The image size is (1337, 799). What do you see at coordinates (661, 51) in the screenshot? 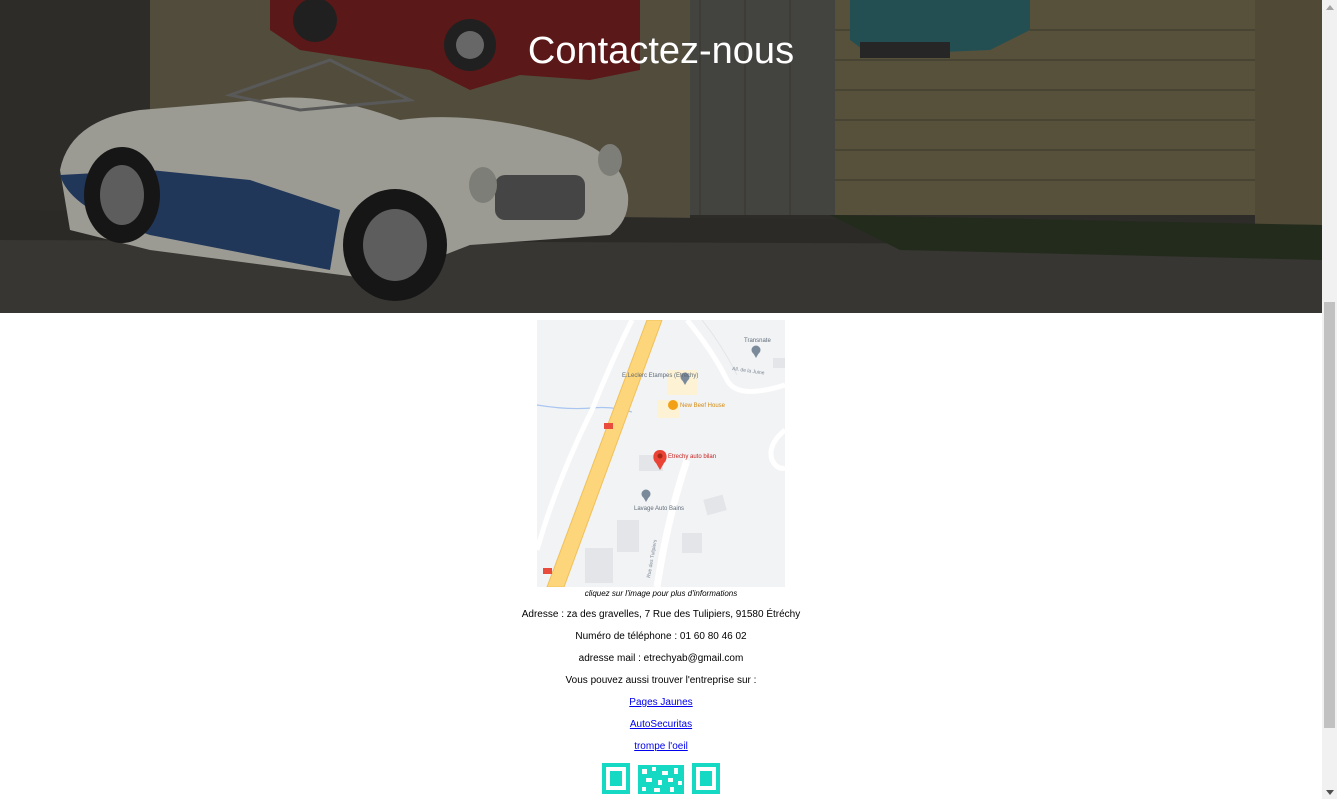
I see `page-title: Contactez-nous` at bounding box center [661, 51].